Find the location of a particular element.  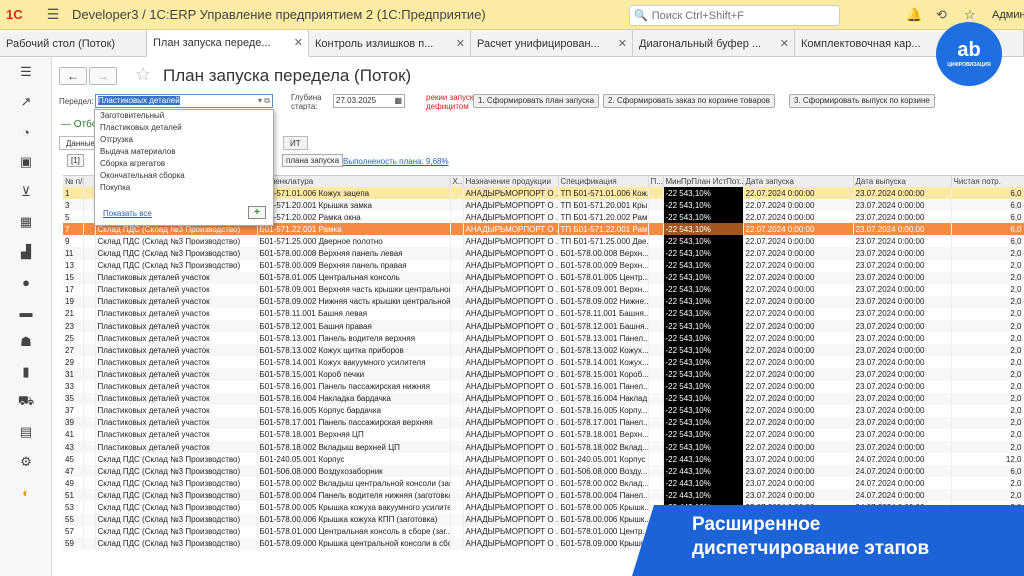

back-button: ← is located at coordinates (73, 76).